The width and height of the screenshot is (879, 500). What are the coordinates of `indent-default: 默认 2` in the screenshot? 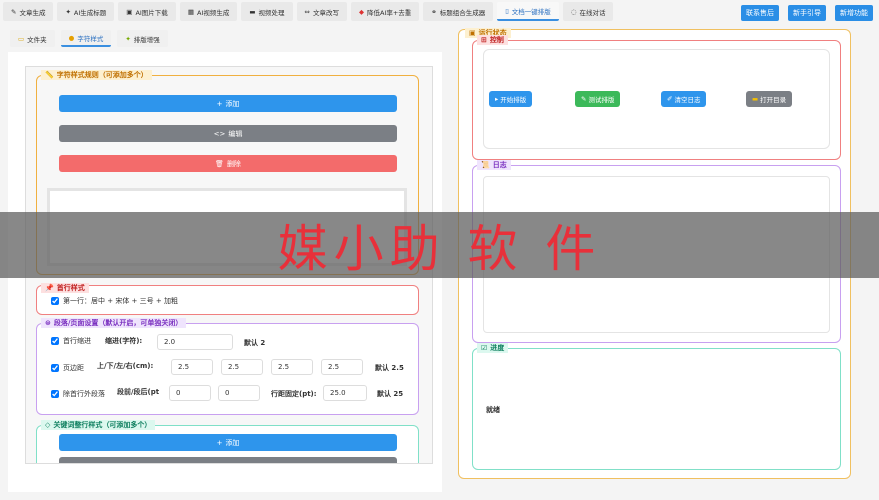 It's located at (255, 343).